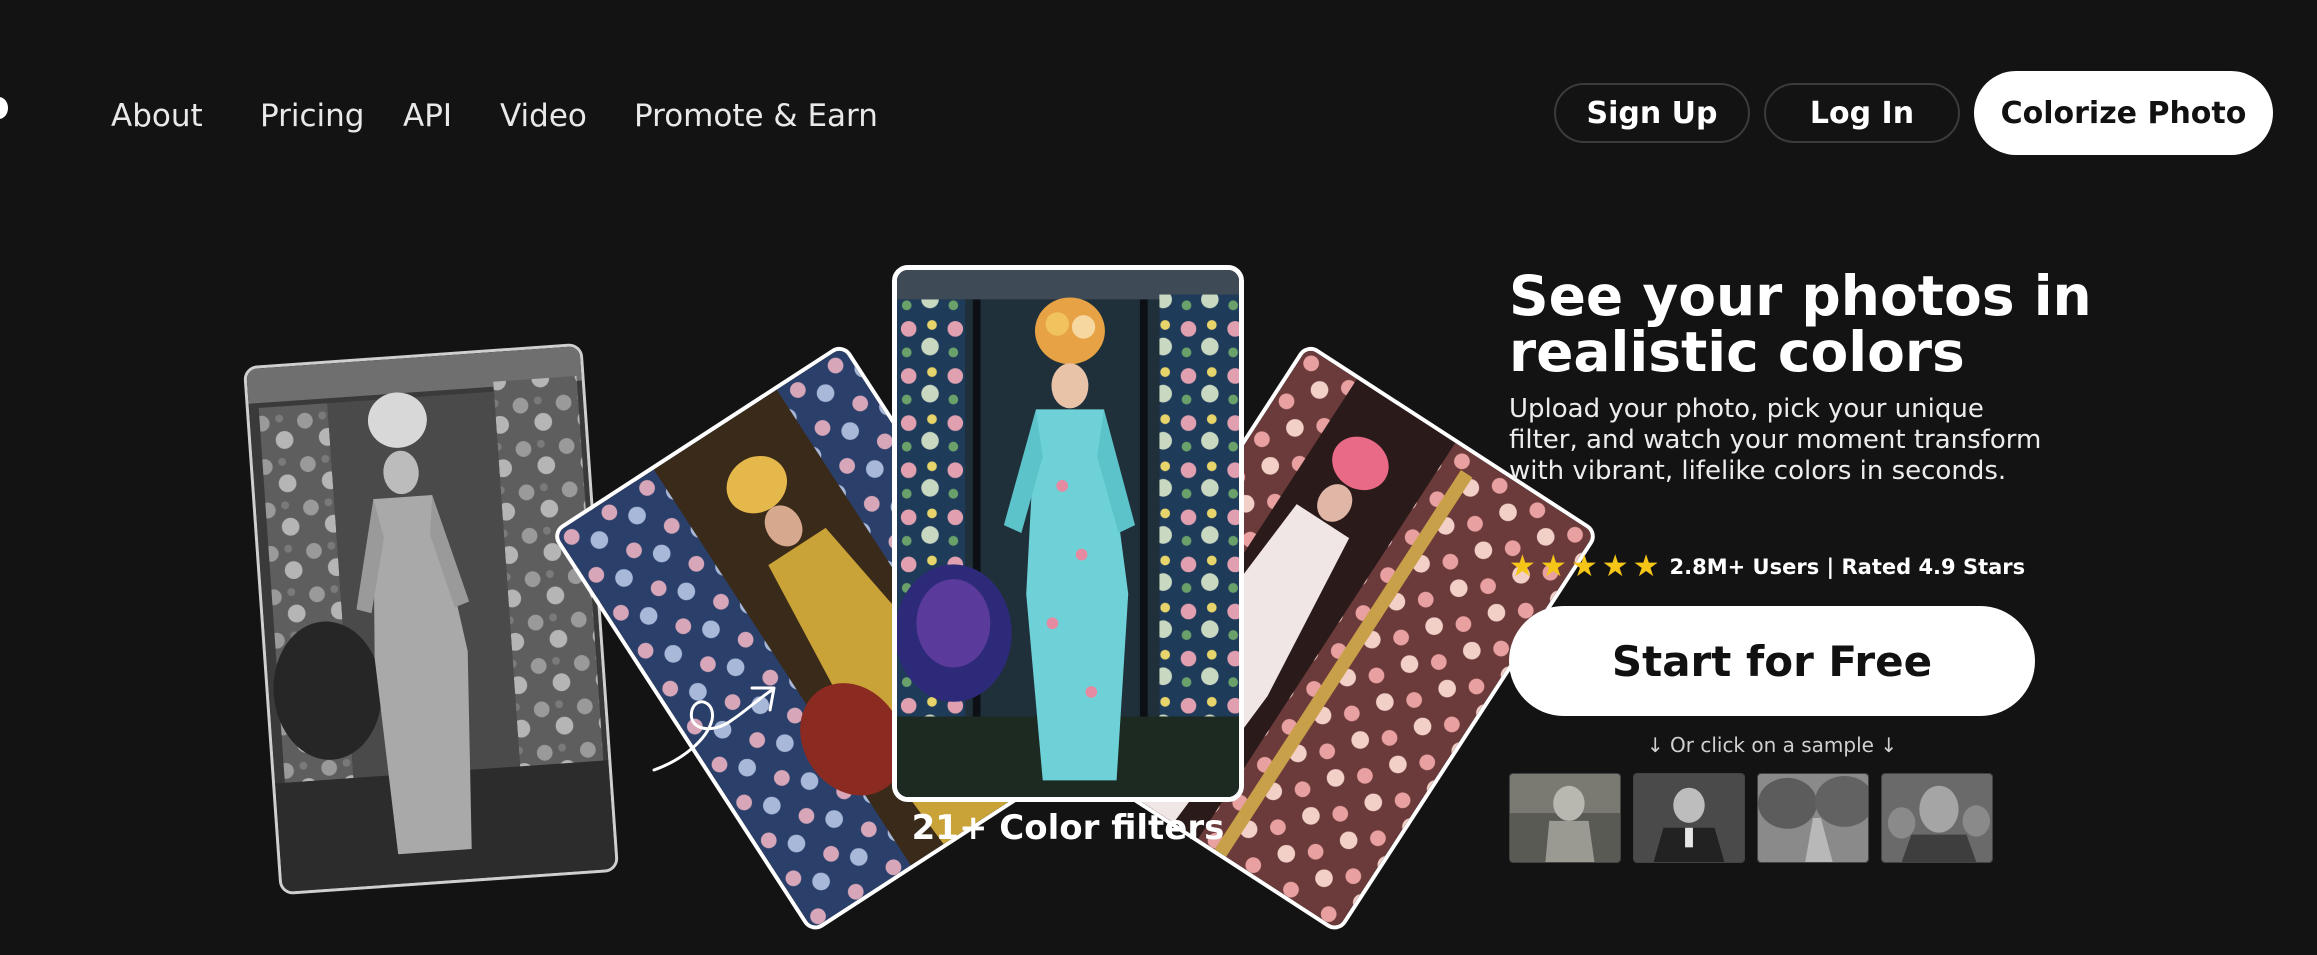 This screenshot has height=955, width=2317. I want to click on sample-photos, so click(1751, 818).